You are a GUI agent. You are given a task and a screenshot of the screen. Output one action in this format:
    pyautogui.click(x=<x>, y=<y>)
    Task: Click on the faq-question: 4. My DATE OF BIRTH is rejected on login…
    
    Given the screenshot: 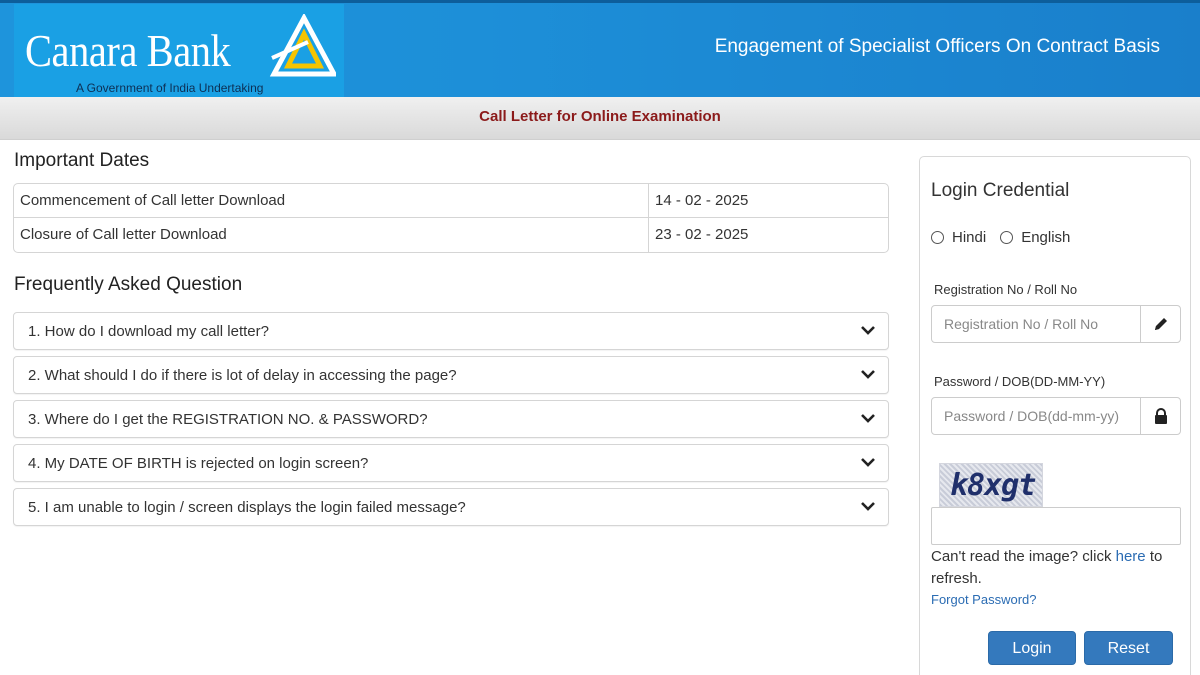 What is the action you would take?
    pyautogui.click(x=198, y=463)
    